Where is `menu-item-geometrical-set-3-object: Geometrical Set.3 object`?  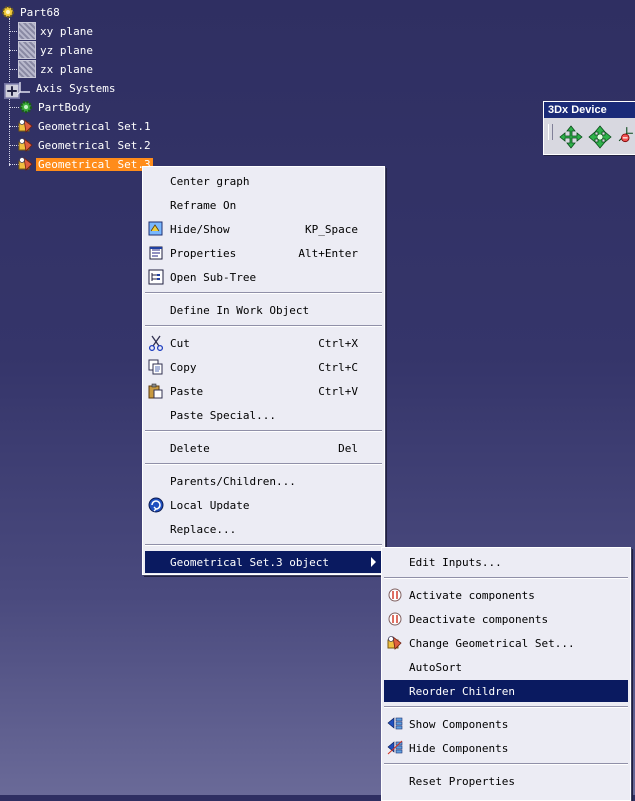 menu-item-geometrical-set-3-object: Geometrical Set.3 object is located at coordinates (263, 562).